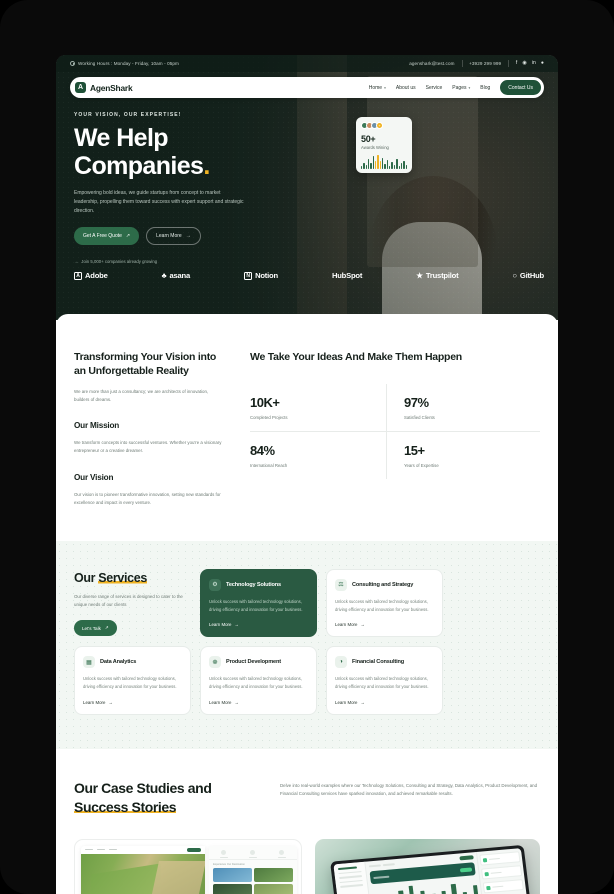 Image resolution: width=614 pixels, height=894 pixels. What do you see at coordinates (406, 88) in the screenshot?
I see `nav-item-about-us: About us` at bounding box center [406, 88].